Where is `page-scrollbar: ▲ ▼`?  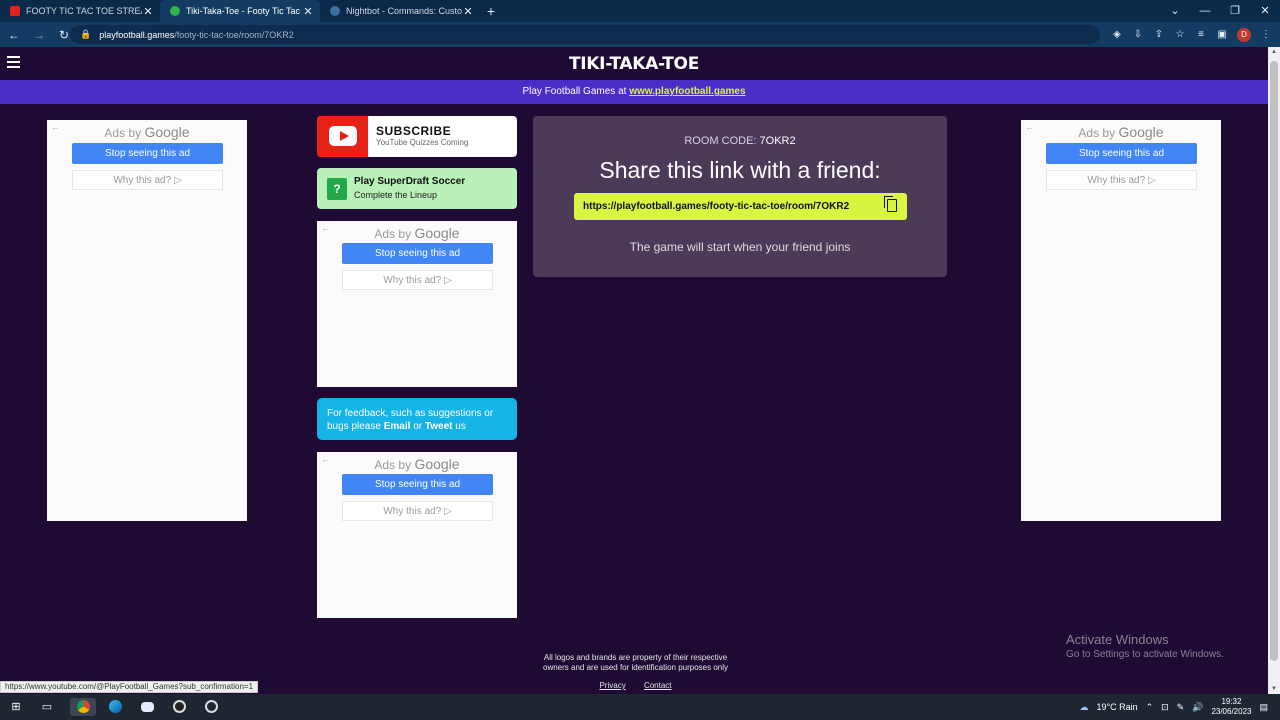
page-scrollbar: ▲ ▼ is located at coordinates (1274, 370).